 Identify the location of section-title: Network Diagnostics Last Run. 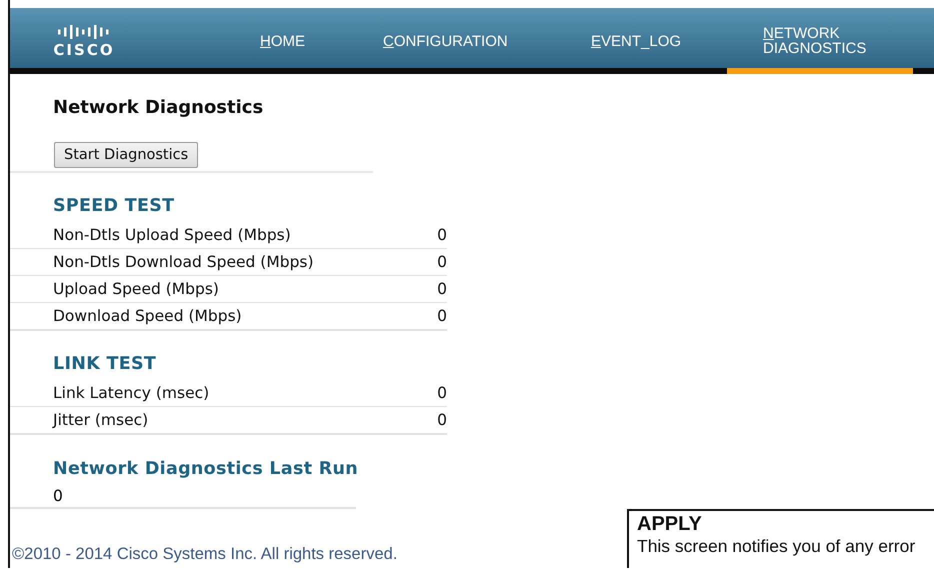
(206, 469).